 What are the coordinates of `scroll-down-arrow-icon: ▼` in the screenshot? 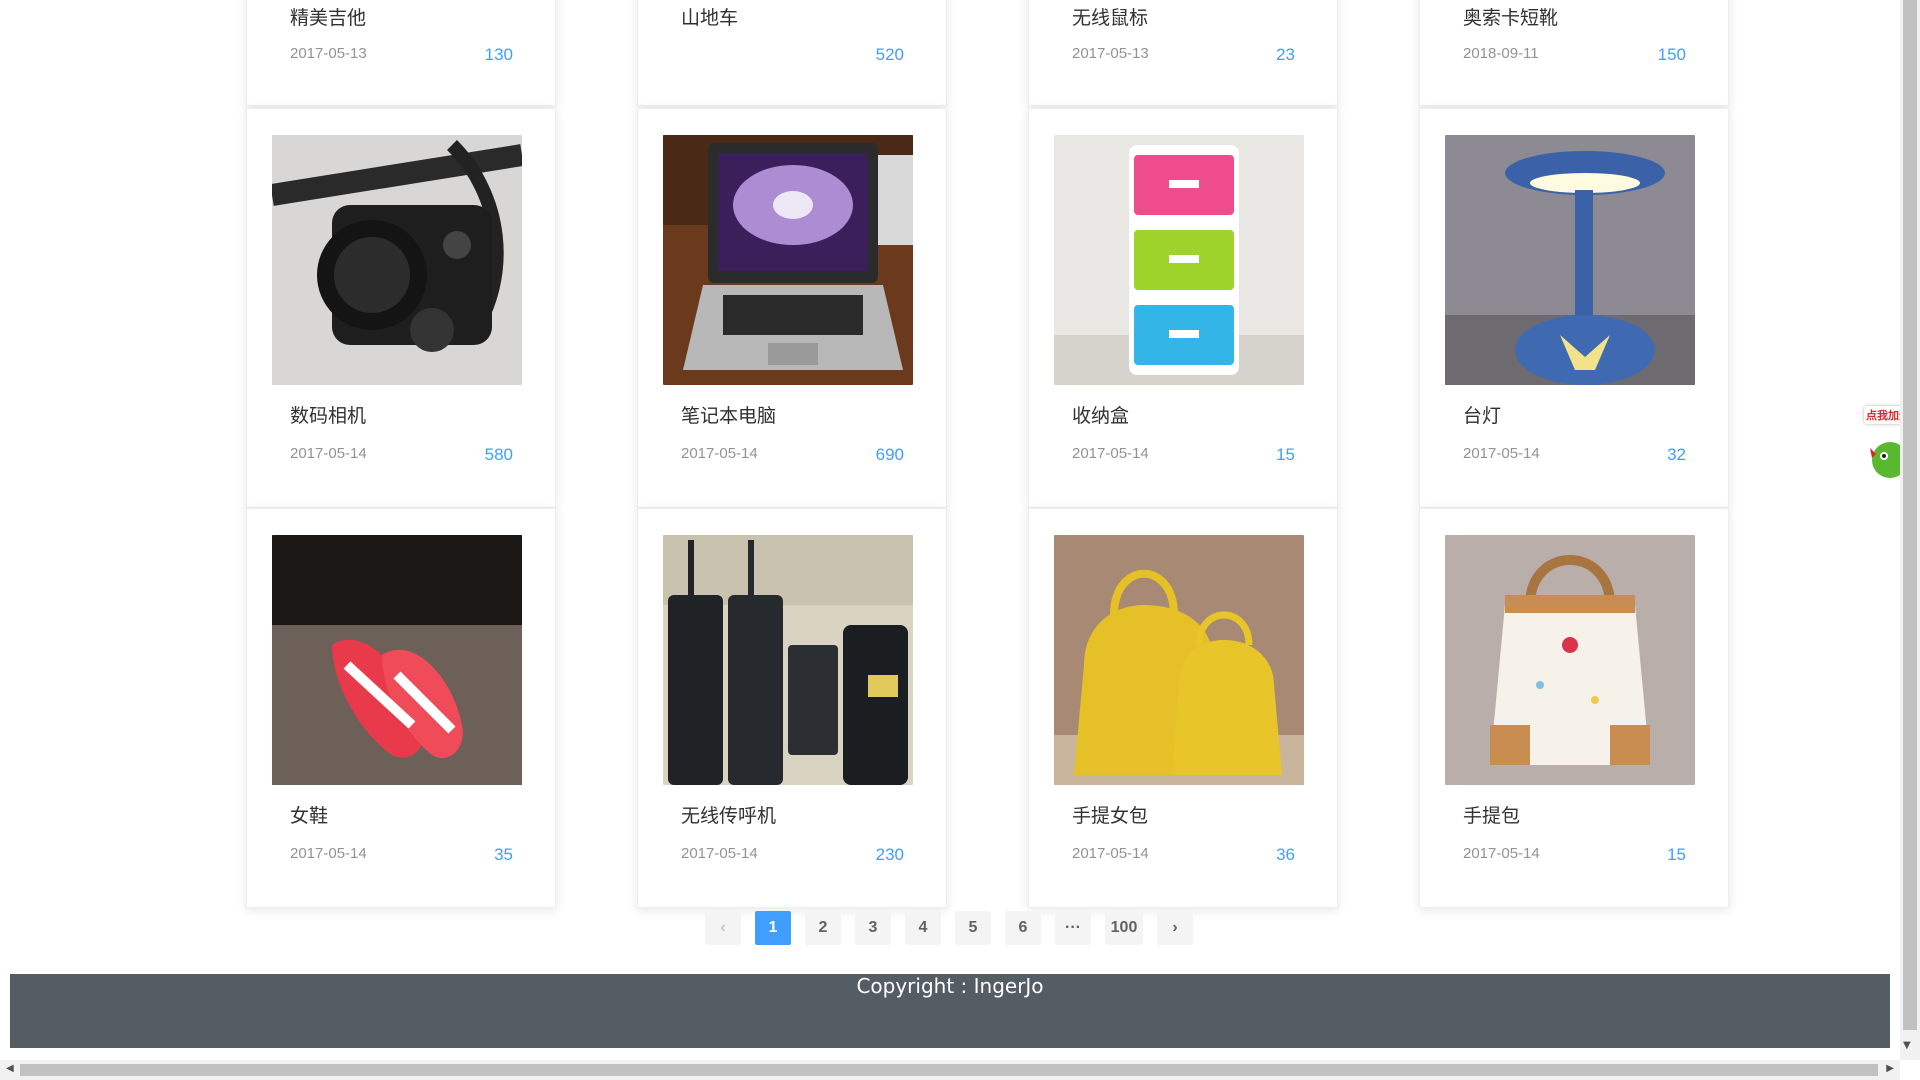 It's located at (1907, 1045).